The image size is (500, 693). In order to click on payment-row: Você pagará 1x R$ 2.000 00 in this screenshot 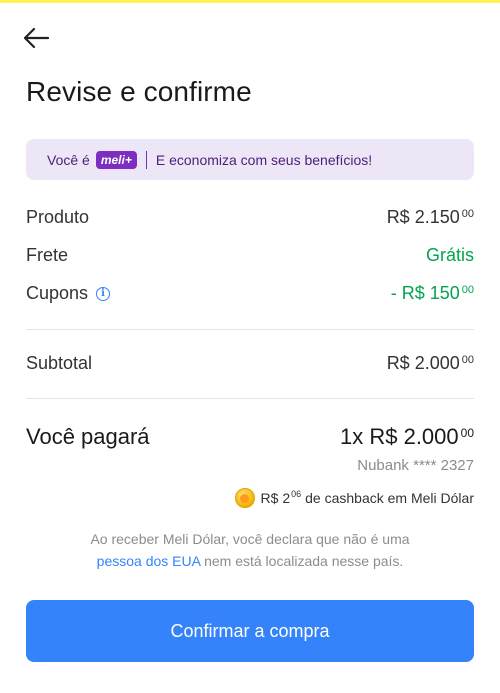, I will do `click(250, 437)`.